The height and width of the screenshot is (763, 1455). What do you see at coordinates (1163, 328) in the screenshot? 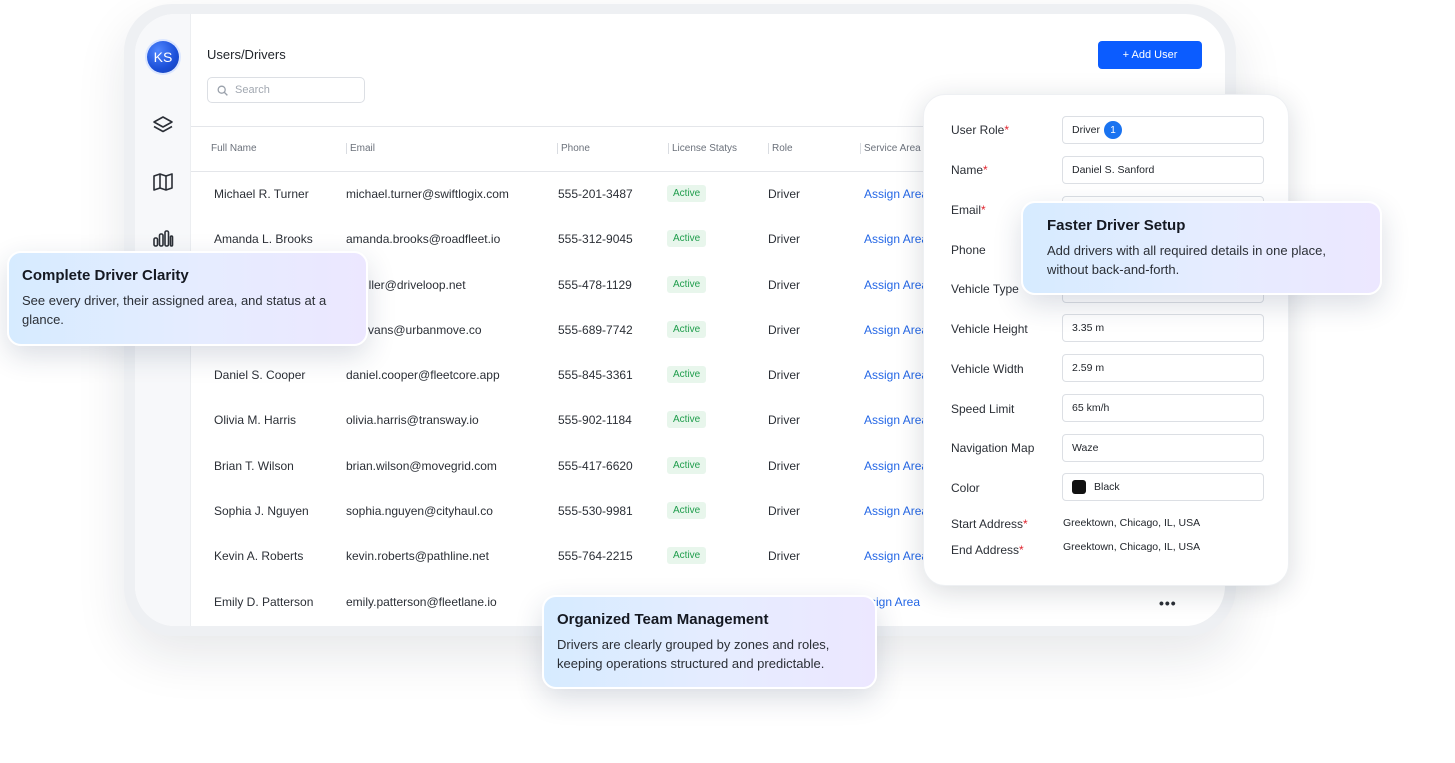
I see `vehicle-height-field: 3.35 m` at bounding box center [1163, 328].